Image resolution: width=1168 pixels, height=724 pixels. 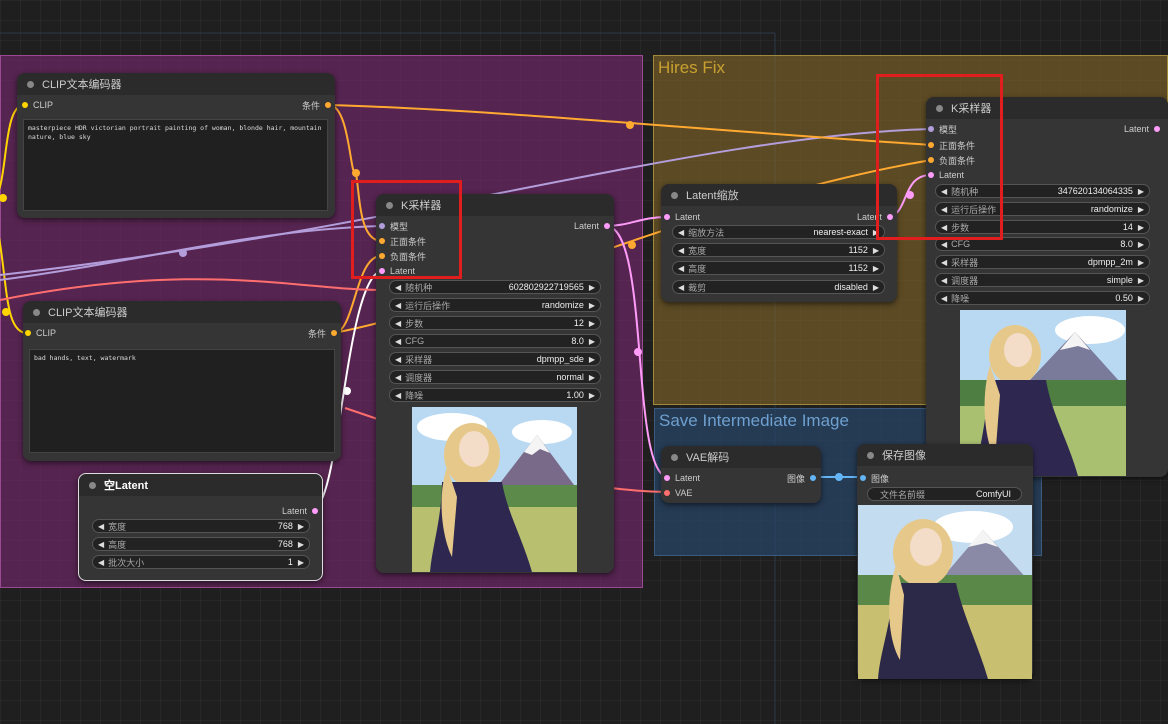 I want to click on input-image: 图像, so click(x=874, y=478).